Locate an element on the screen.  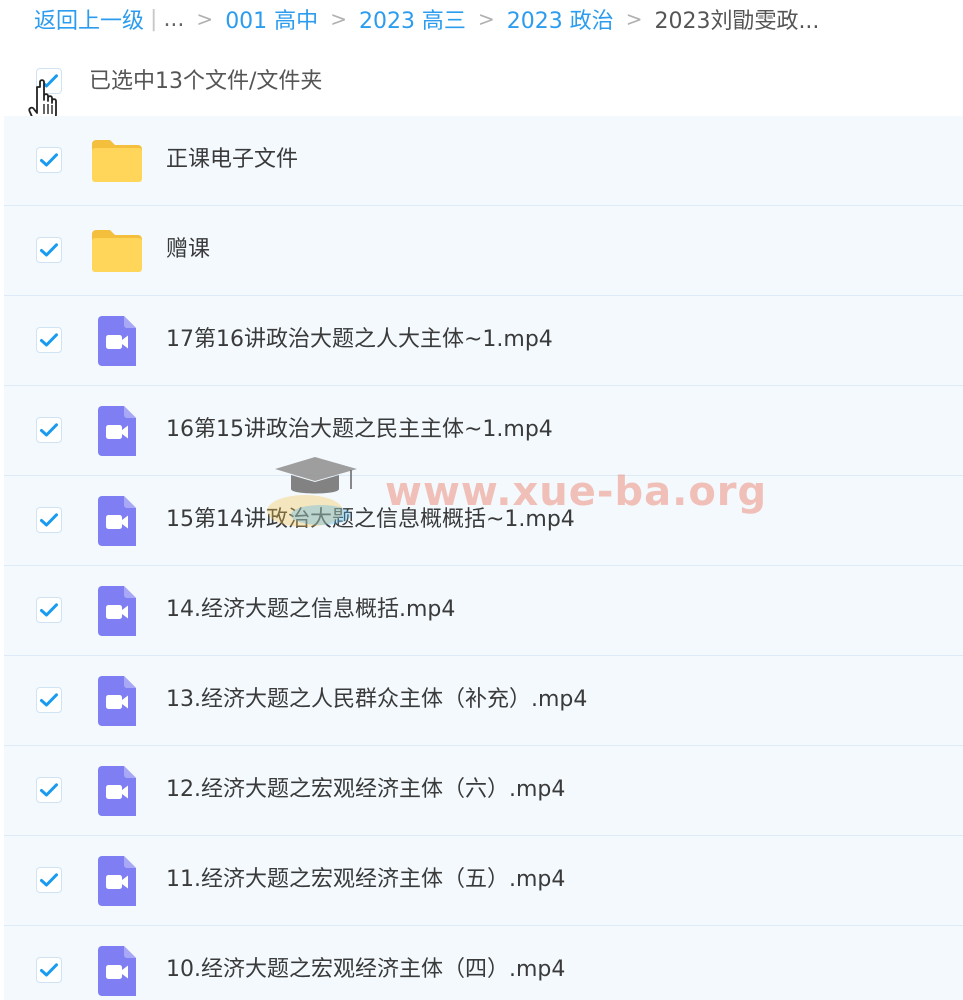
file-row: 13.经济大题之人民群众主体（补充）.mp4 is located at coordinates (483, 701).